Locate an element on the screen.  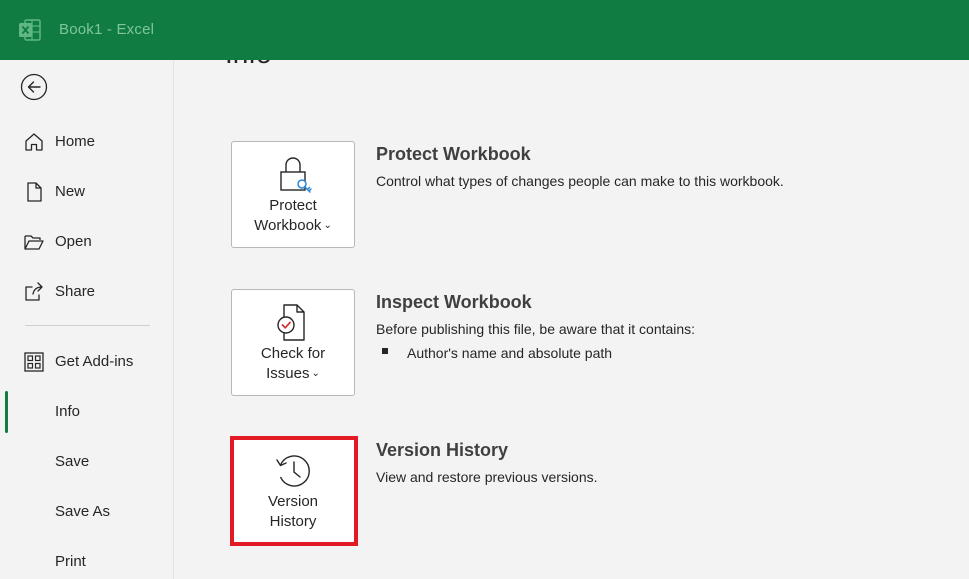
sidebar-item-save-as: Save As is located at coordinates (87, 511).